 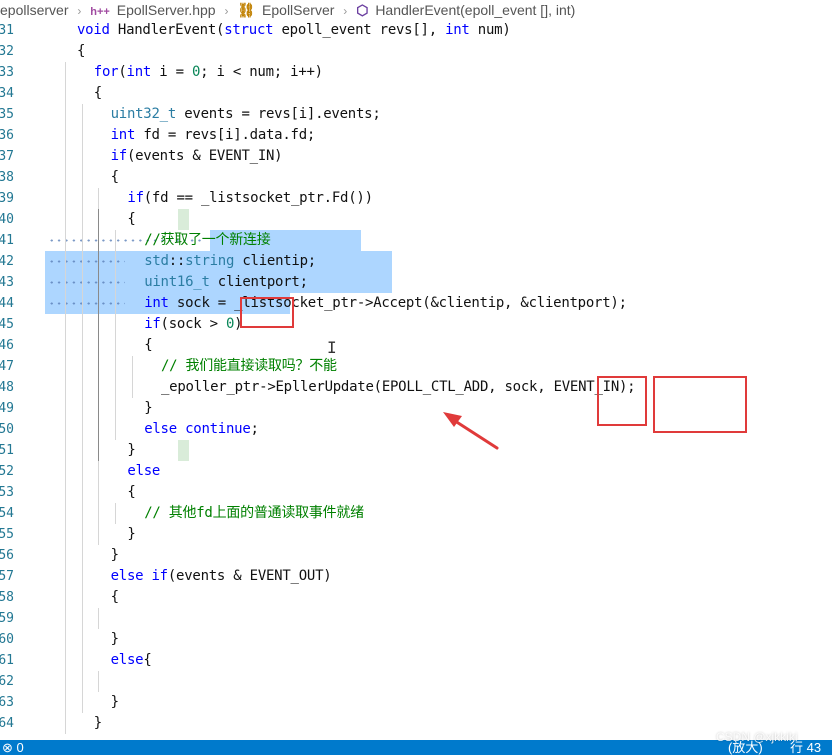 What do you see at coordinates (7, 618) in the screenshot?
I see `line-number: 59` at bounding box center [7, 618].